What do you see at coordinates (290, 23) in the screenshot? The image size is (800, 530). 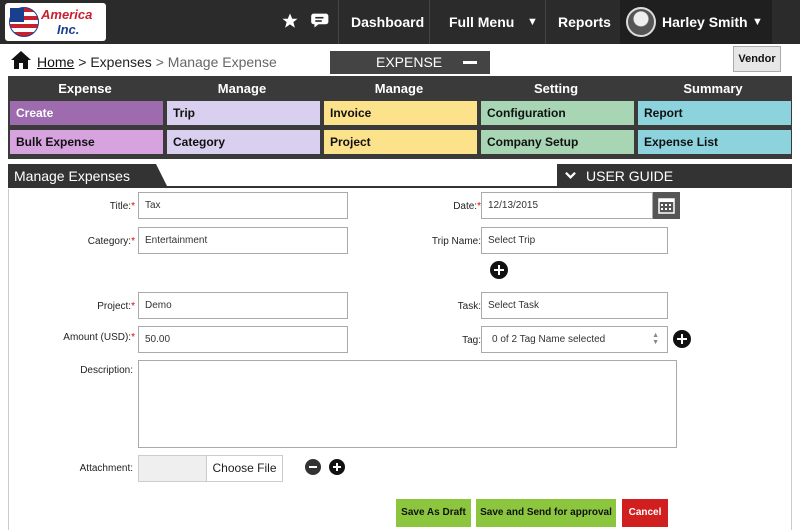 I see `star-icon` at bounding box center [290, 23].